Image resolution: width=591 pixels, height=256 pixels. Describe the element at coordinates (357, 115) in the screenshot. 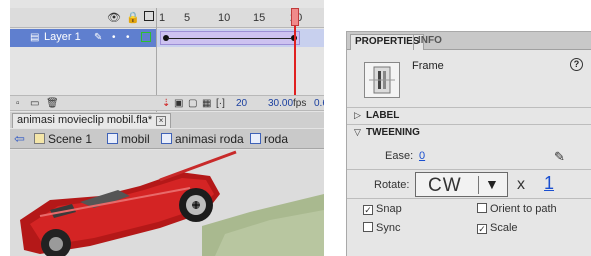

I see `chevron-right-icon: ▷` at that location.